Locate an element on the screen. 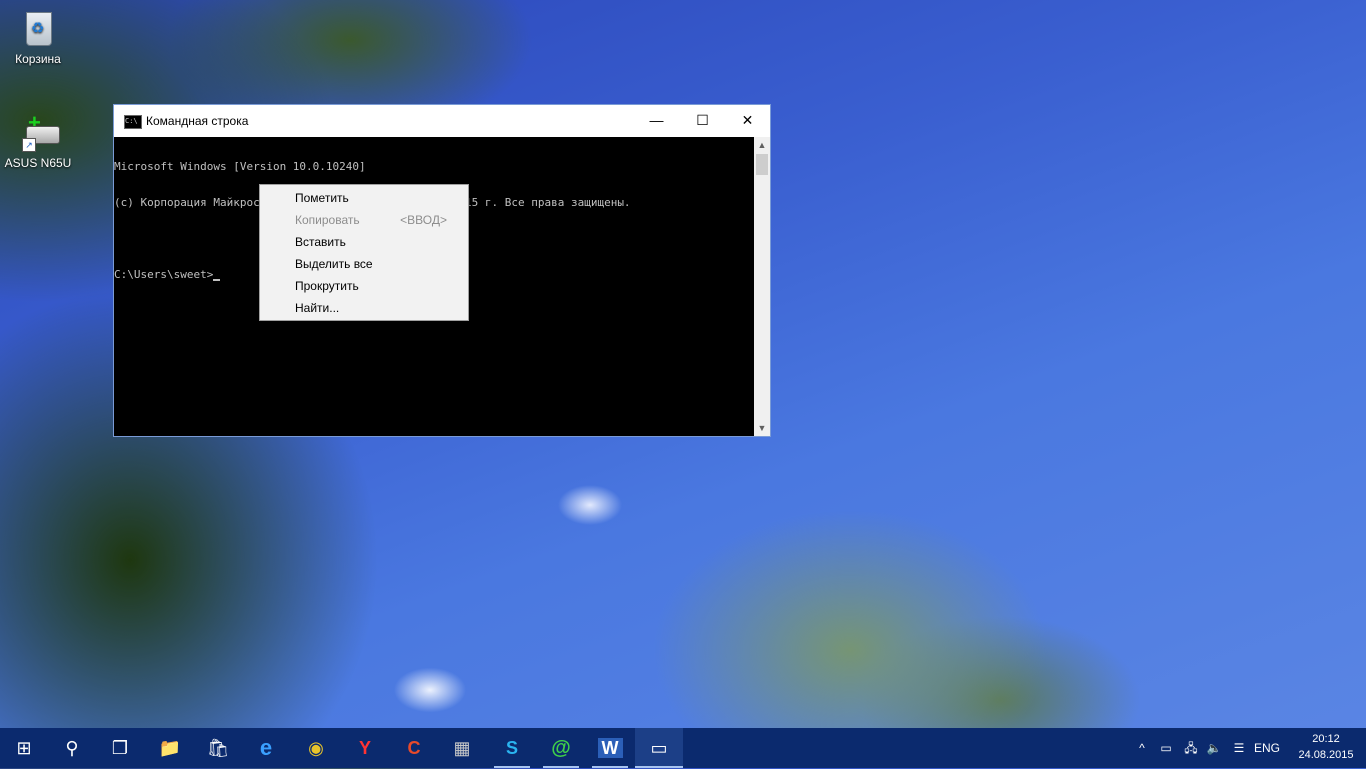 Image resolution: width=1366 pixels, height=769 pixels. chrome-icon: ◉ is located at coordinates (316, 748).